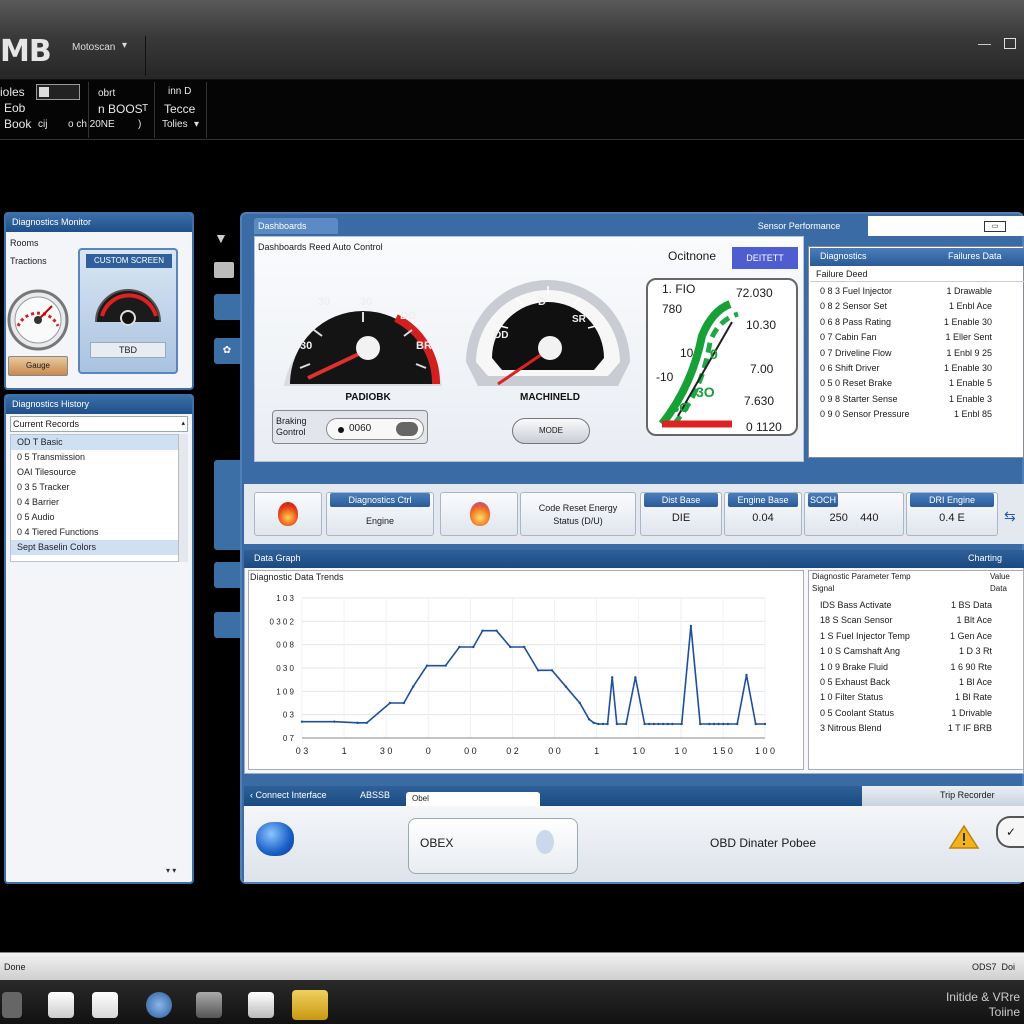 This screenshot has height=1024, width=1024. Describe the element at coordinates (17, 124) in the screenshot. I see `toolbar-item: Book` at that location.